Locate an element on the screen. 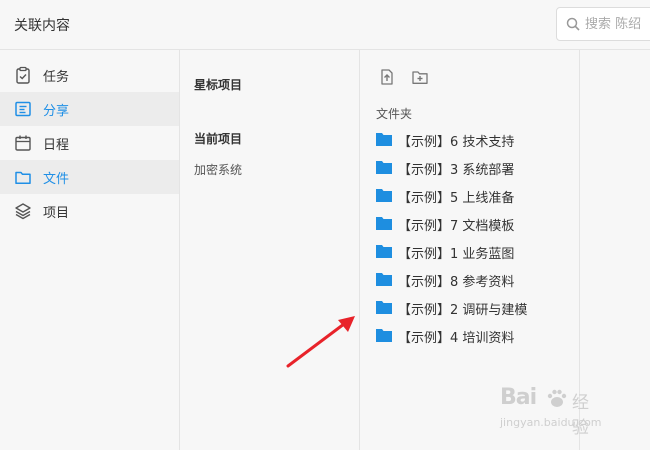 The width and height of the screenshot is (650, 450). sidebar-item-label: 项目 is located at coordinates (56, 213).